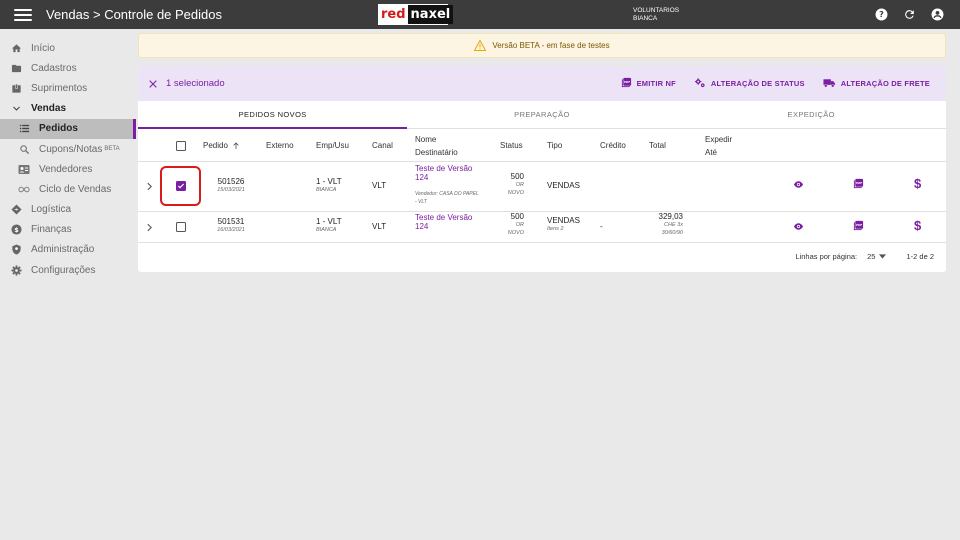  What do you see at coordinates (657, 145) in the screenshot?
I see `column-total: Total` at bounding box center [657, 145].